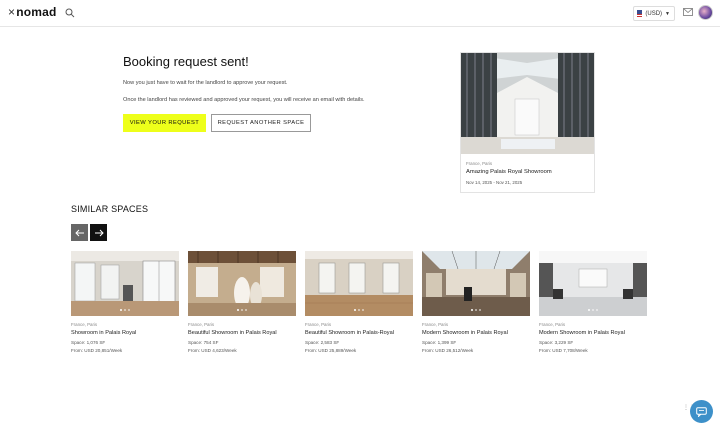 The width and height of the screenshot is (720, 427). I want to click on similar-spaces-heading: SIMILAR SPACES, so click(110, 209).